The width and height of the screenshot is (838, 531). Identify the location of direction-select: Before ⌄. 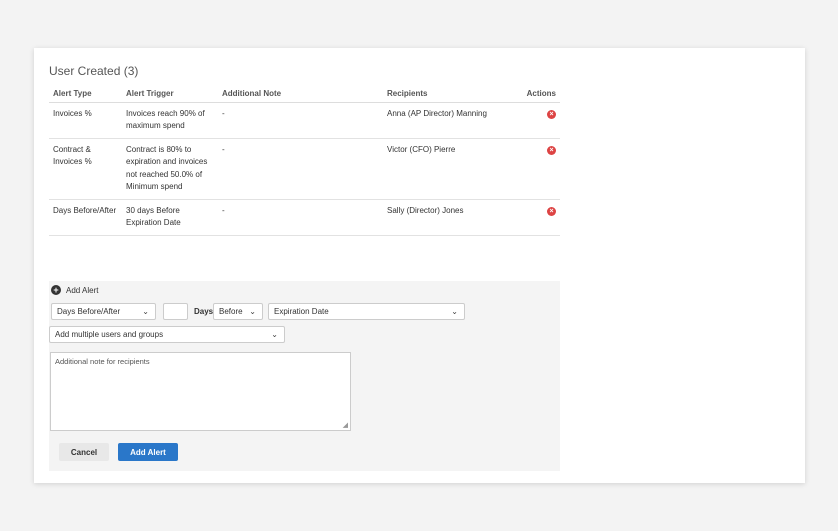
(238, 311).